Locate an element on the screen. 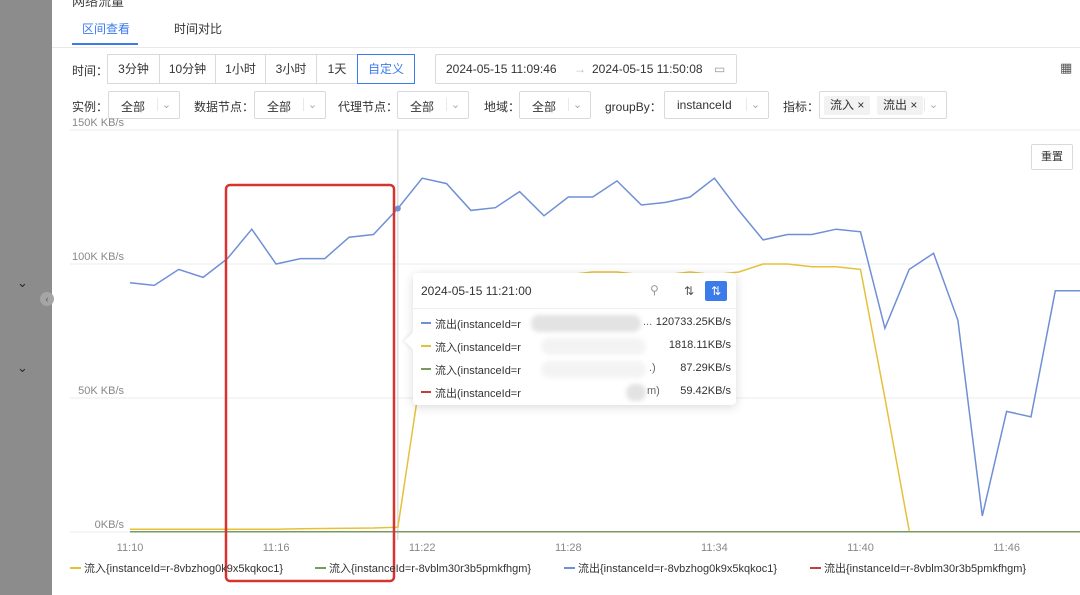 Image resolution: width=1080 pixels, height=595 pixels. reset-zoom-button: 重置 is located at coordinates (1052, 157).